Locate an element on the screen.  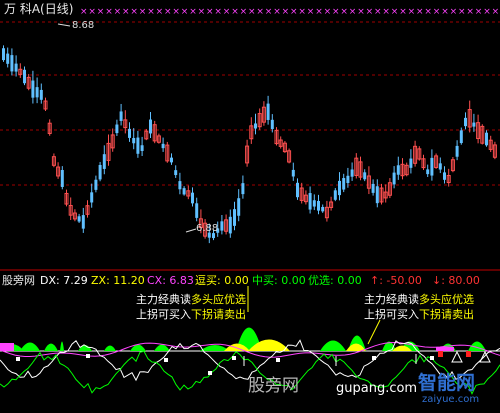
annotation-left-line2: 上拐可买入下拐请卖出 is located at coordinates (191, 314).